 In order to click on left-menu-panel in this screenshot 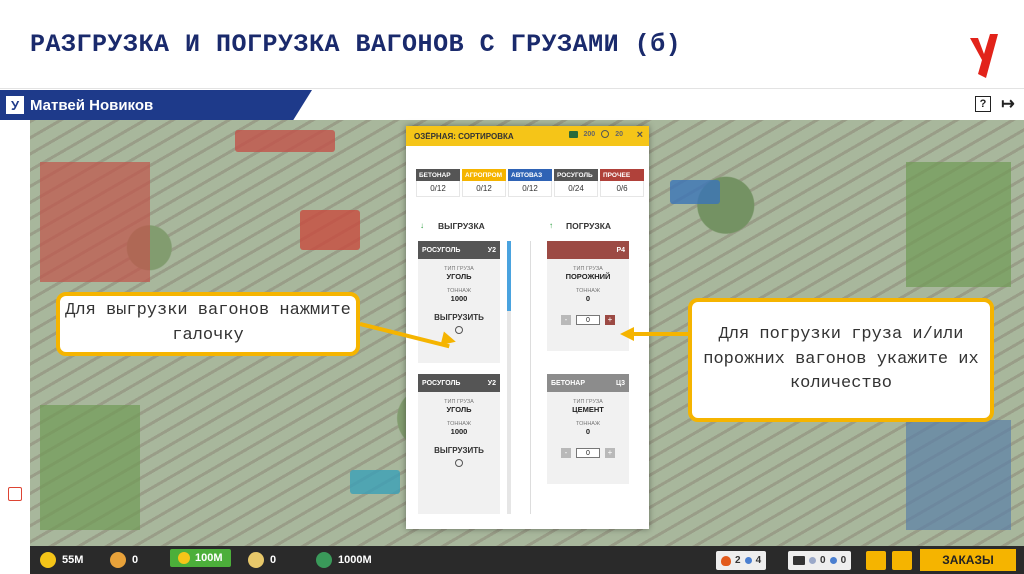, I will do `click(95, 222)`.